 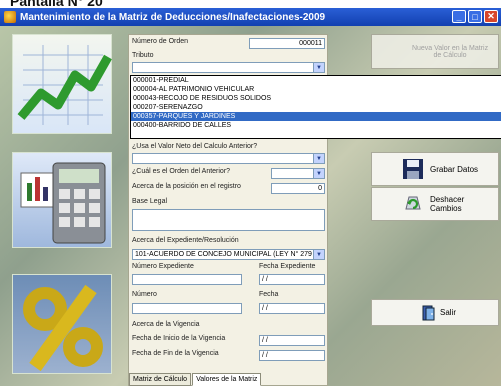 What do you see at coordinates (413, 203) in the screenshot?
I see `undo-recycle-icon` at bounding box center [413, 203].